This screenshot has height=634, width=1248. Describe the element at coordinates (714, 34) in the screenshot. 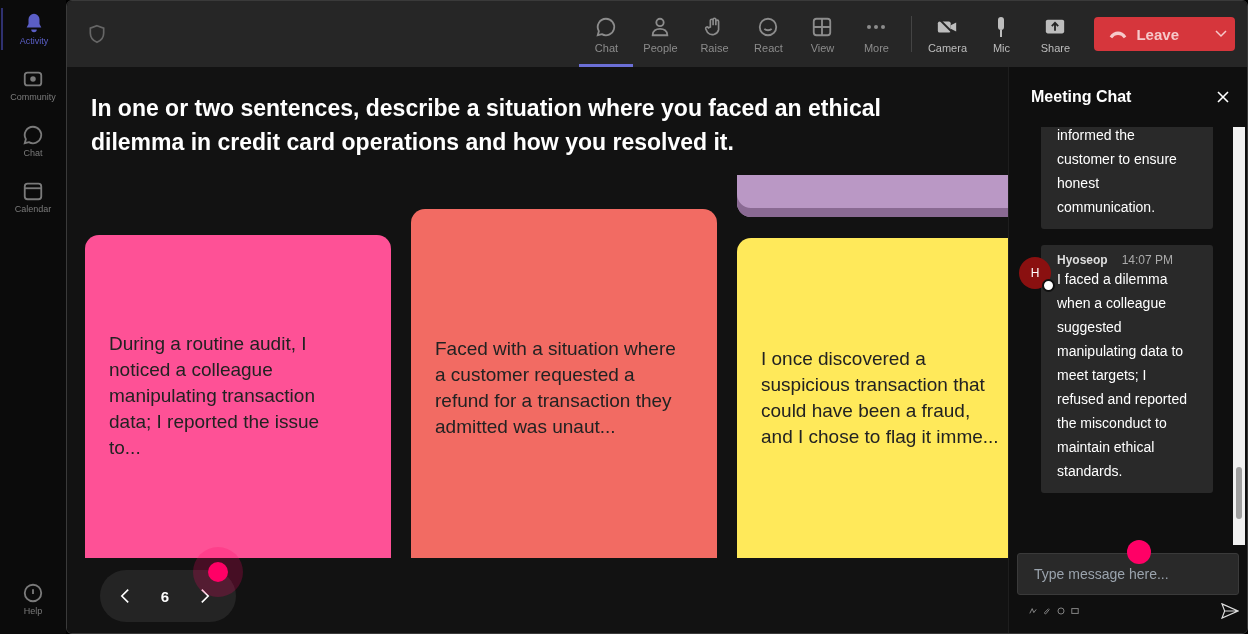

I see `toolbar-button: Raise` at that location.